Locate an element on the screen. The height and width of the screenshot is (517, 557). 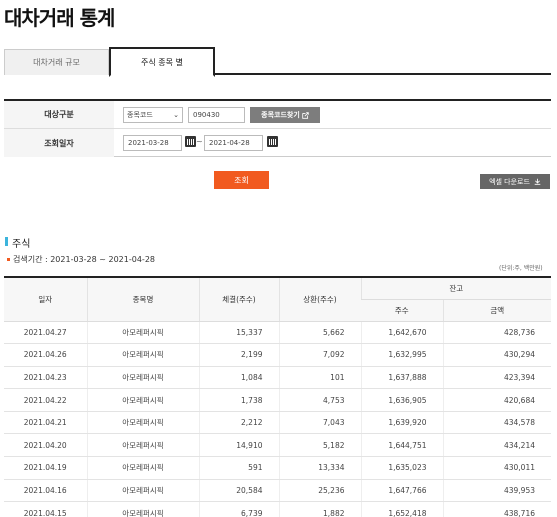
search-period: 검색기간 : 2021-03-28 ~ 2021-04-28 is located at coordinates (81, 259).